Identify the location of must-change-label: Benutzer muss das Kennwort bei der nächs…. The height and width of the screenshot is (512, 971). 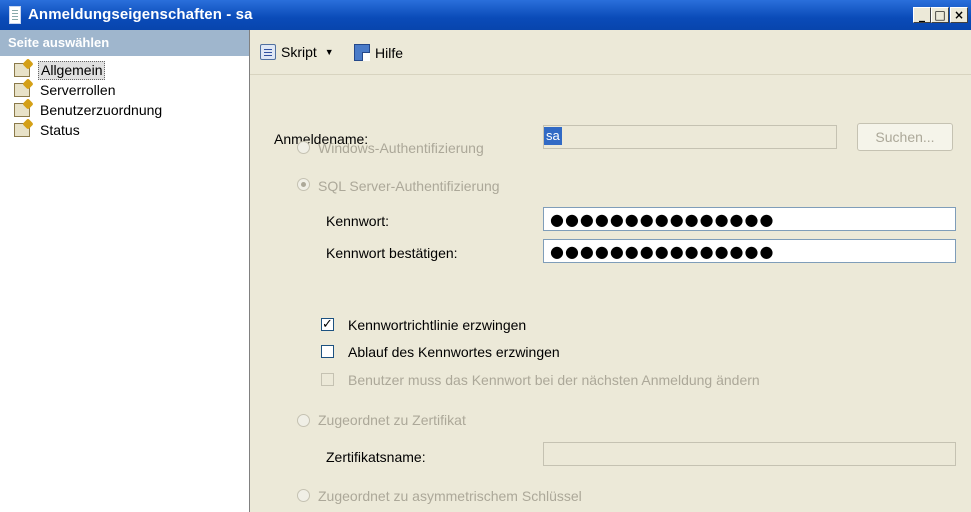
(554, 380).